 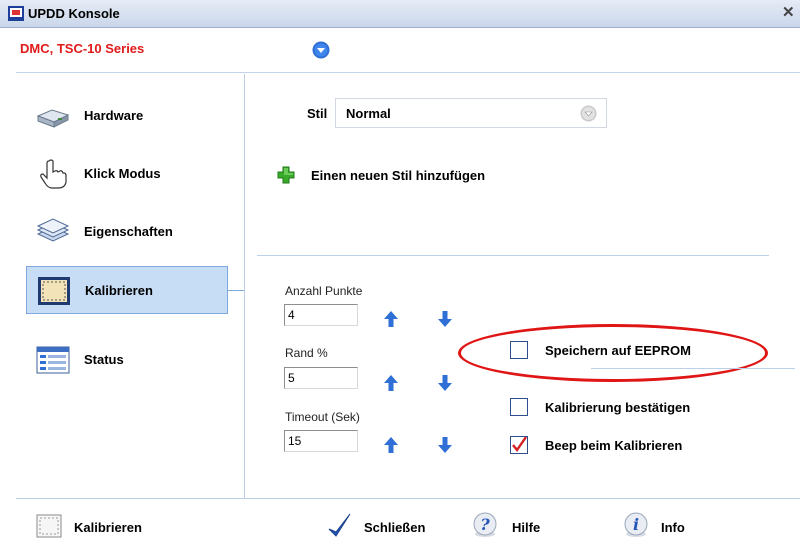 I want to click on sidebar-item-status: Status, so click(x=127, y=360).